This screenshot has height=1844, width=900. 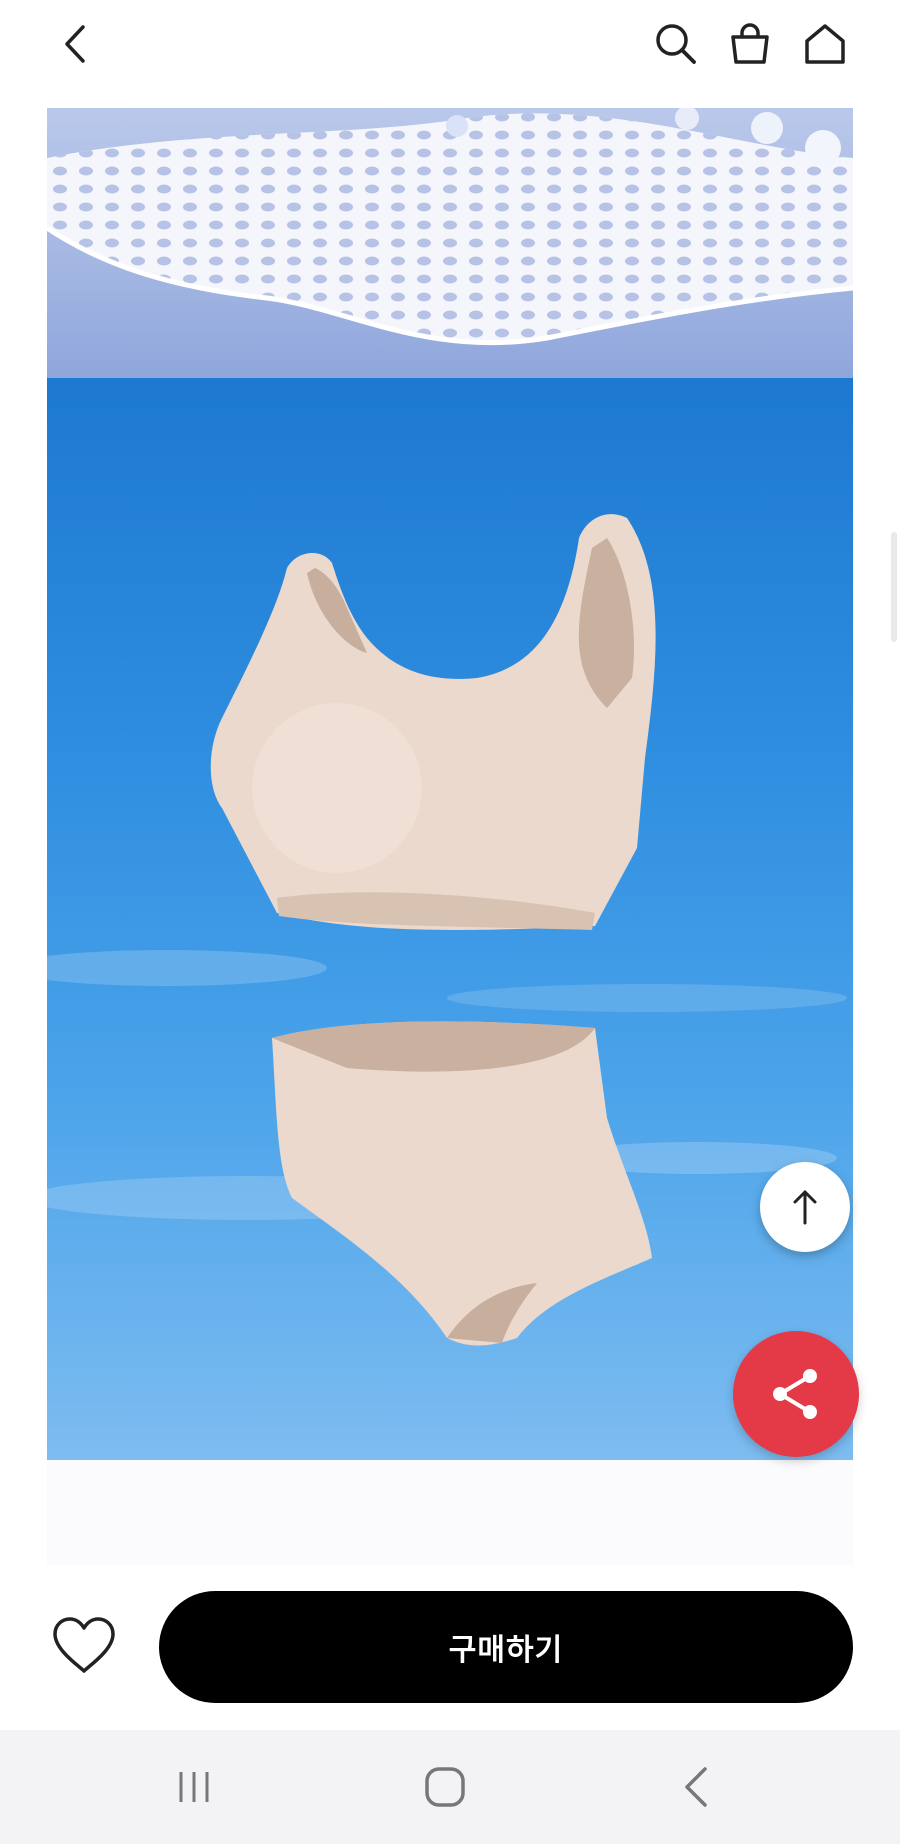 I want to click on share-button, so click(x=796, y=1394).